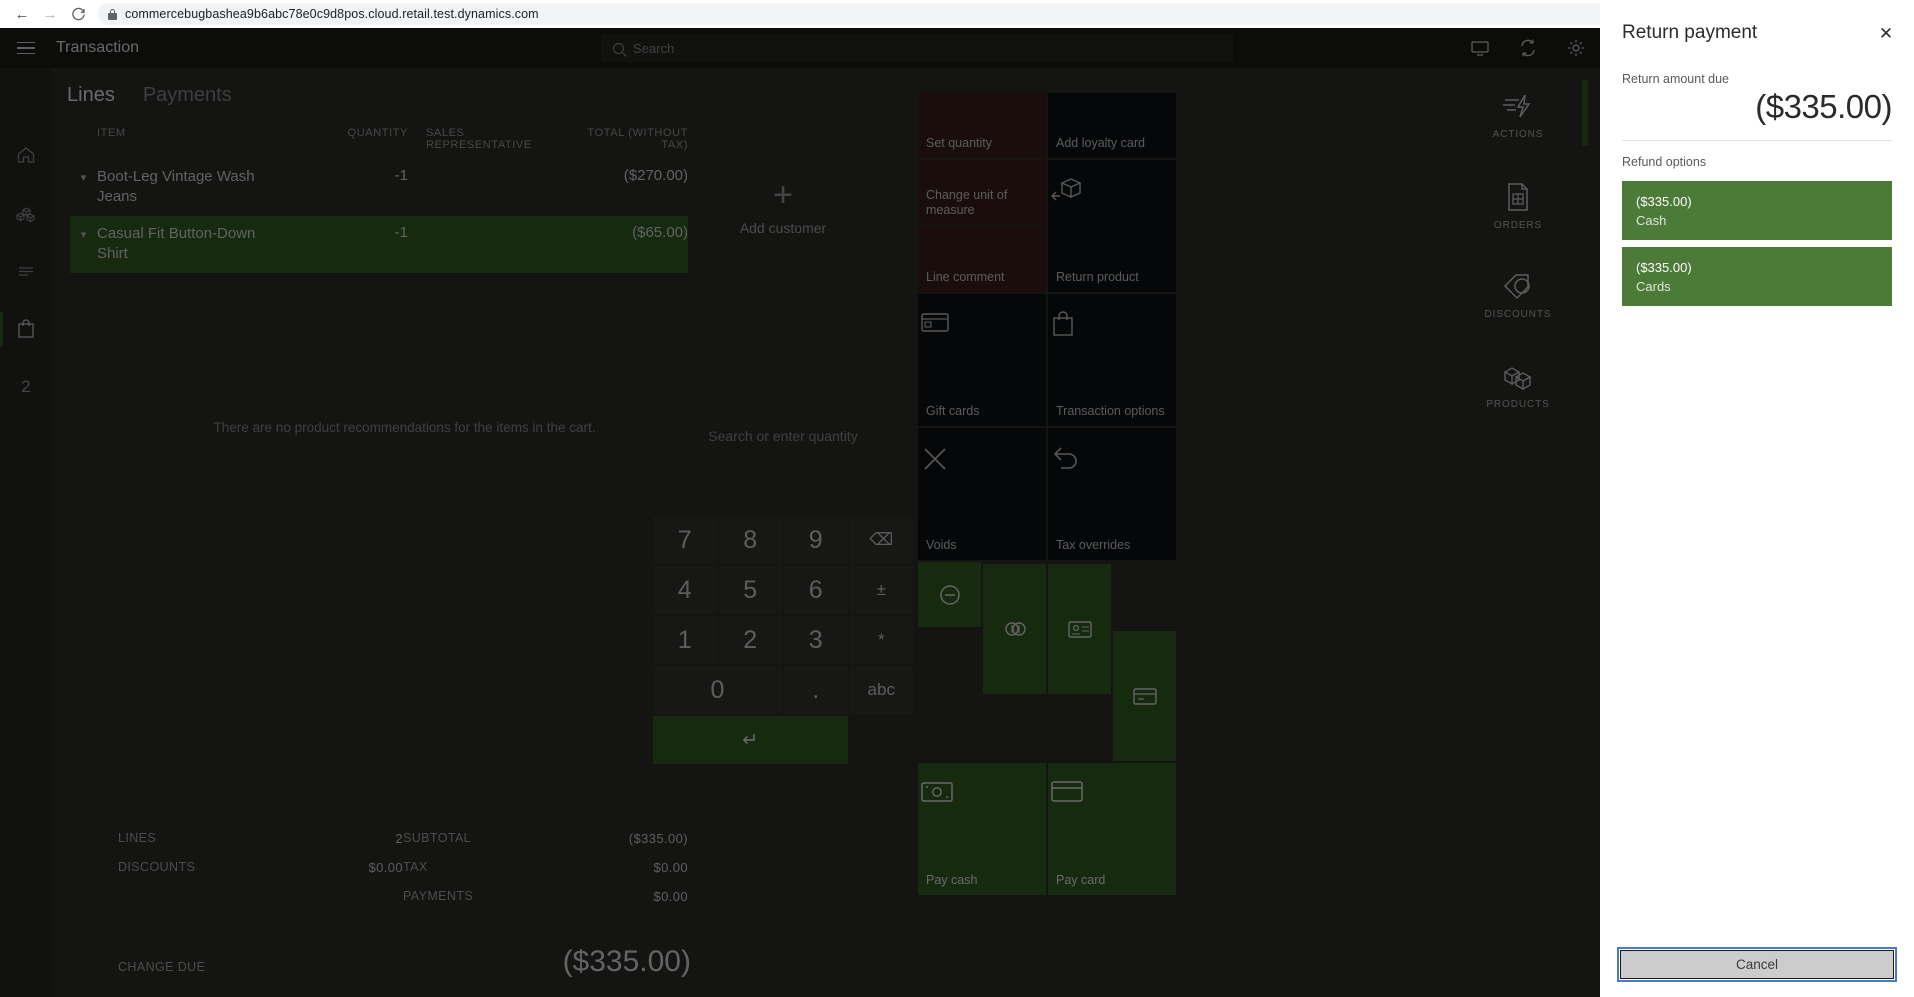 The width and height of the screenshot is (1914, 997). I want to click on tile-return-product: Return product, so click(1112, 226).